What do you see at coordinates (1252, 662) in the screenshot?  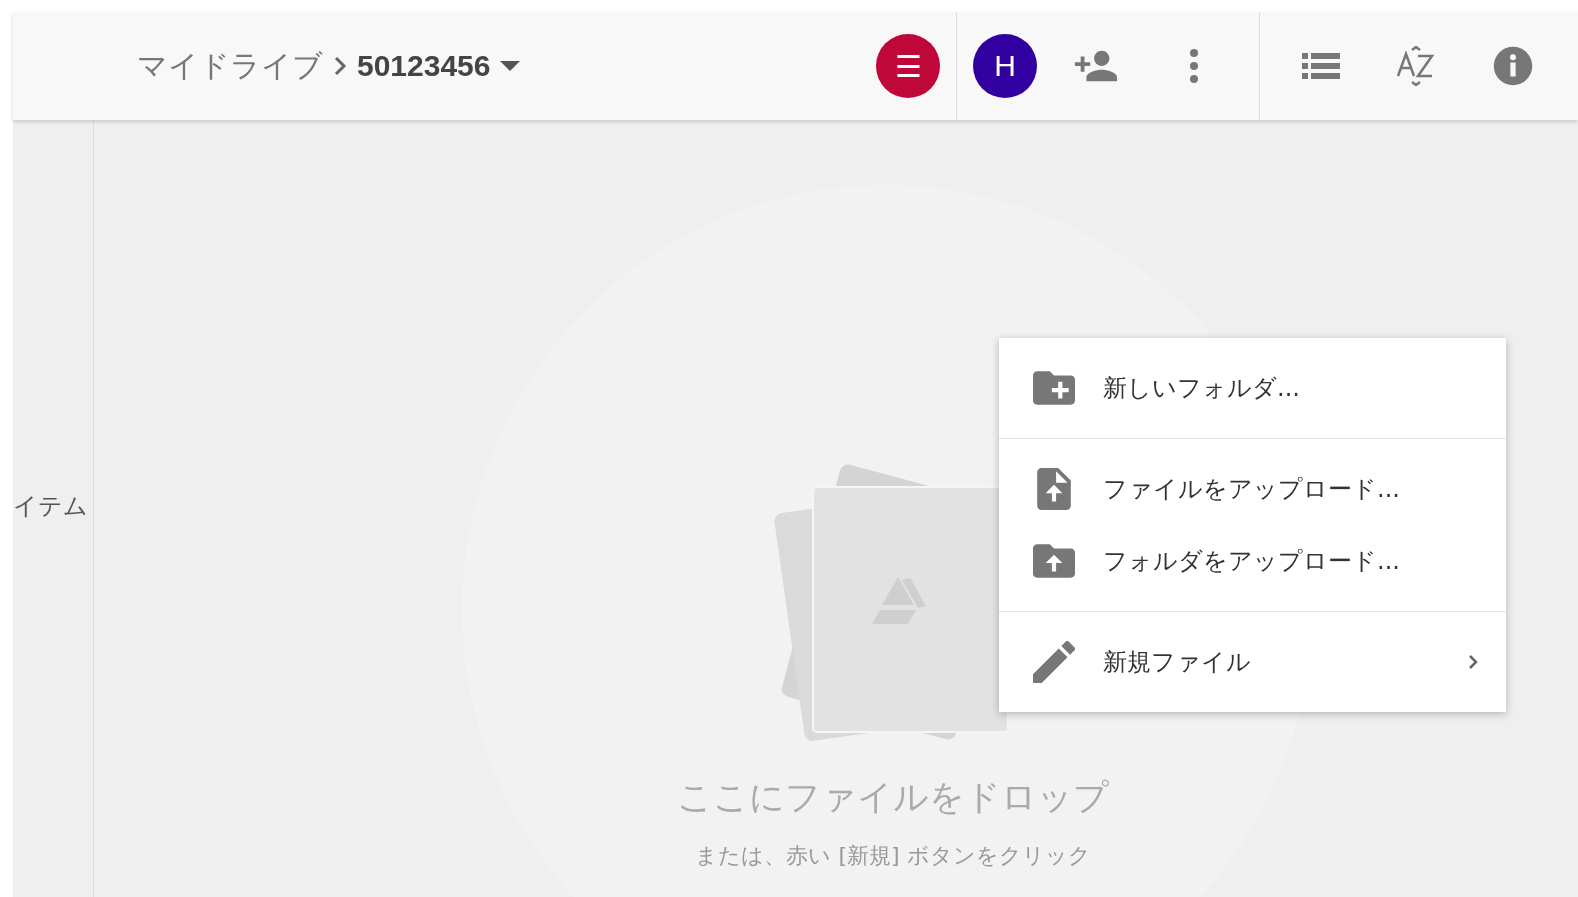 I see `menu-item: 新規ファイル` at bounding box center [1252, 662].